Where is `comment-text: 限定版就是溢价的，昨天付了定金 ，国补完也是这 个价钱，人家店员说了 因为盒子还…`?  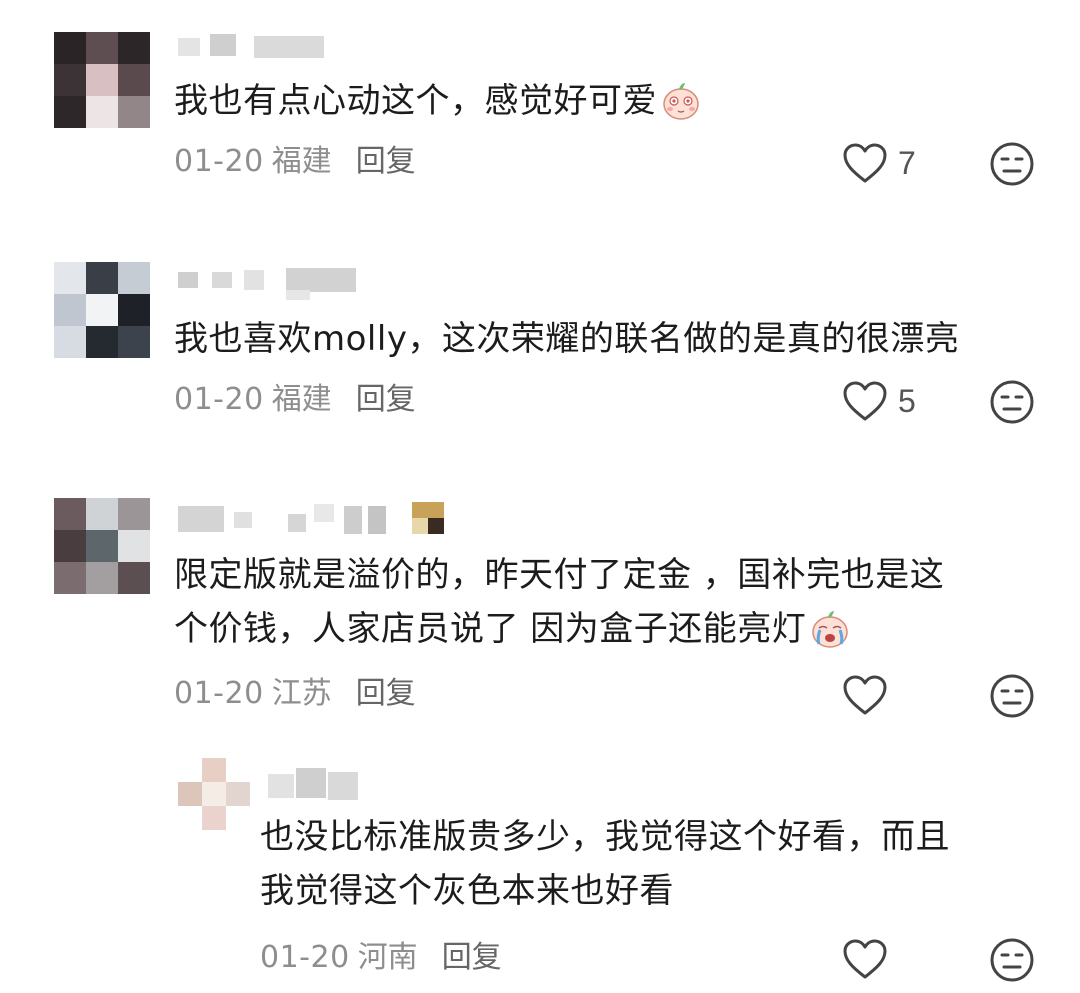 comment-text: 限定版就是溢价的，昨天付了定金 ，国补完也是这 个价钱，人家店员说了 因为盒子还… is located at coordinates (559, 602).